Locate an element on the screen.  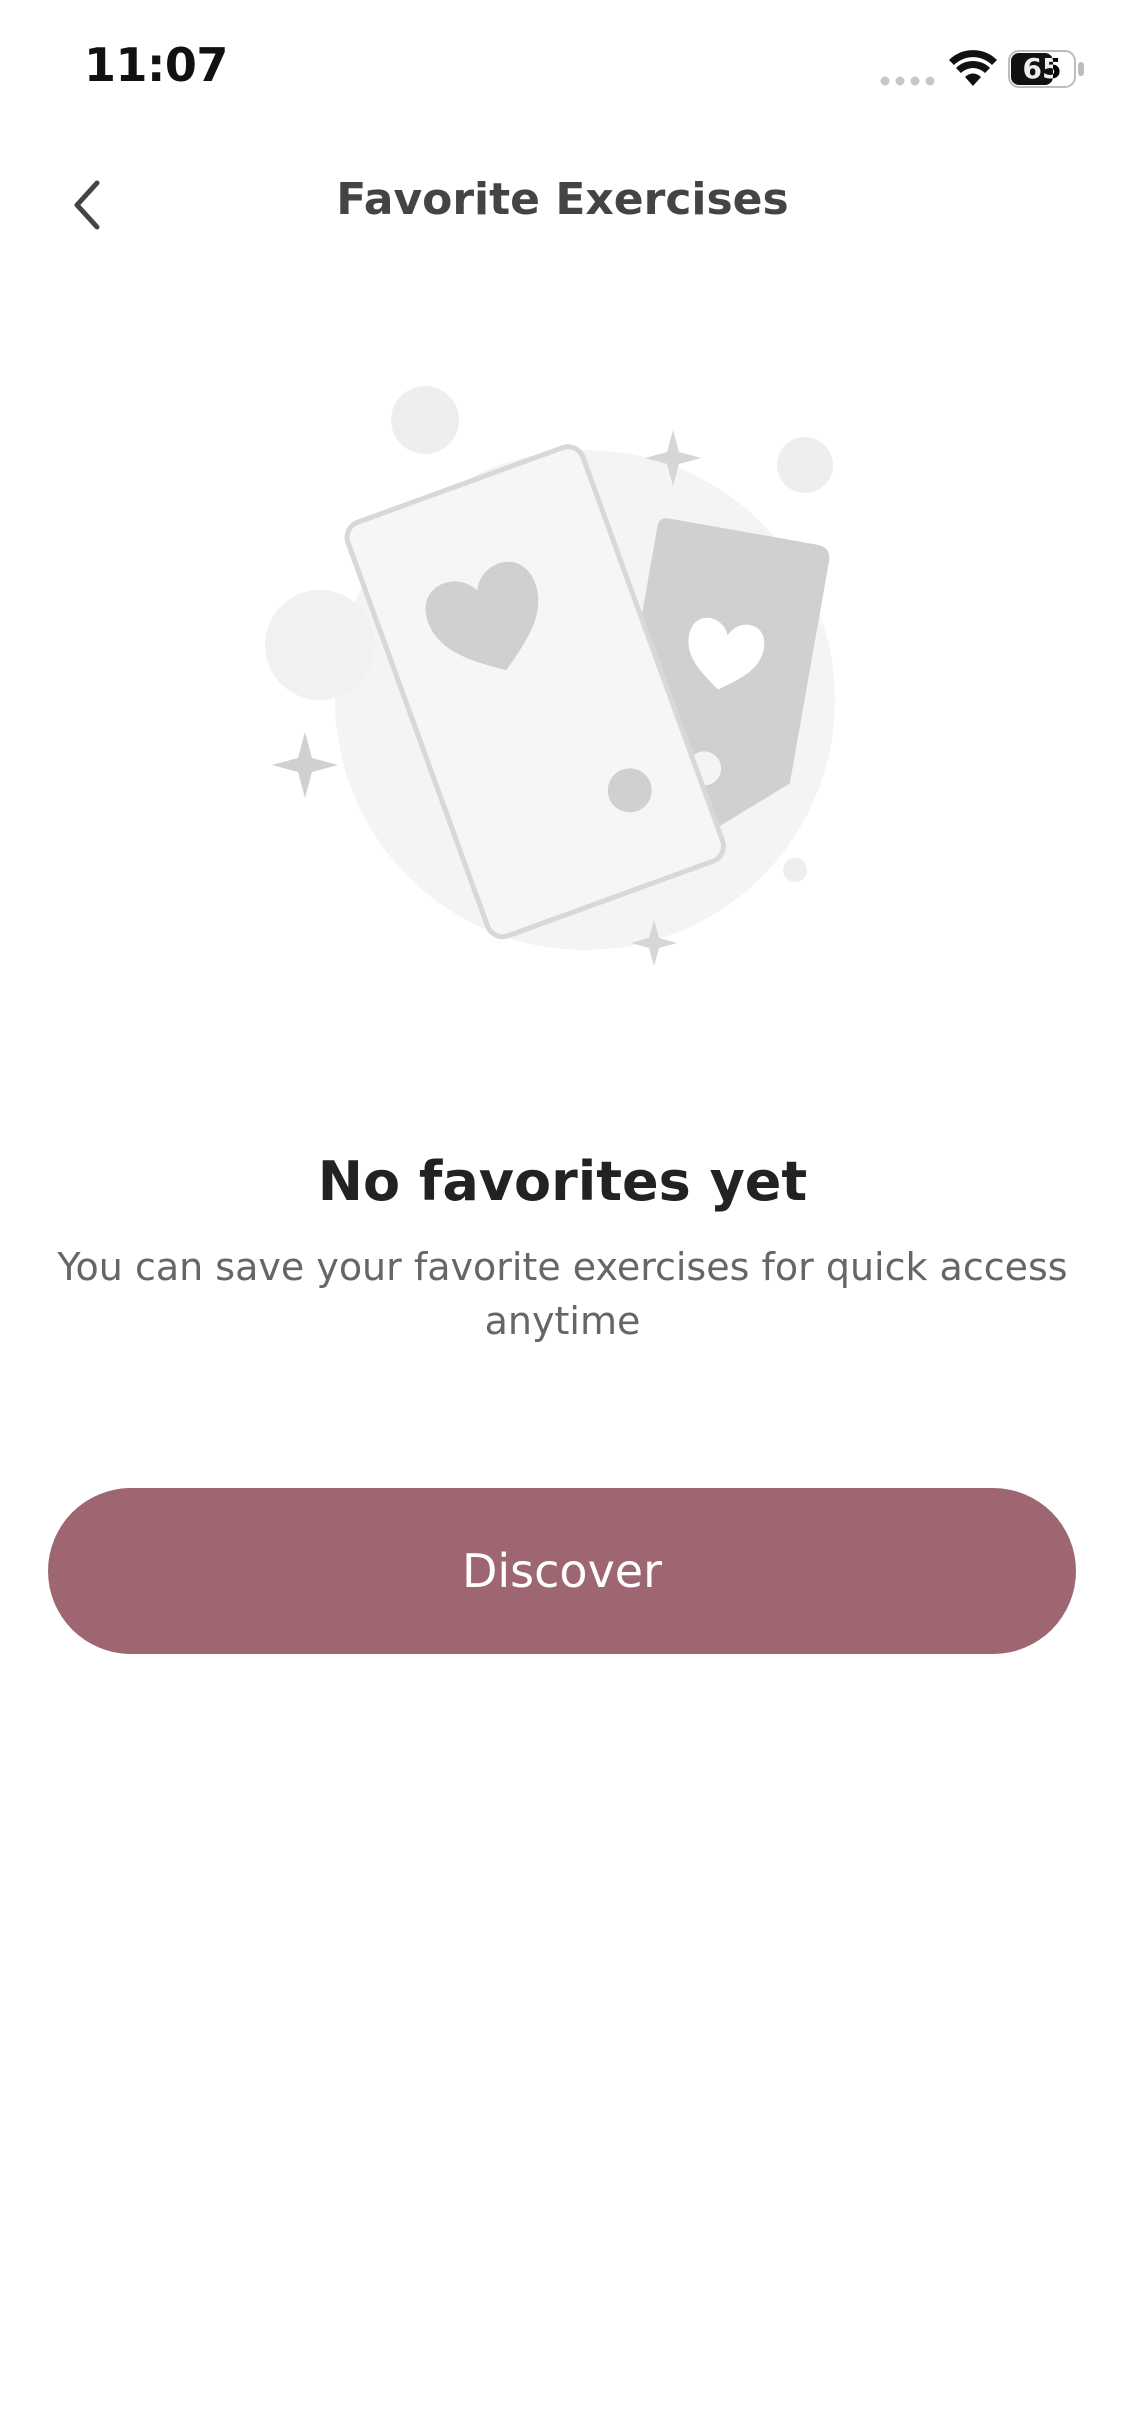
wifi-icon is located at coordinates (973, 68).